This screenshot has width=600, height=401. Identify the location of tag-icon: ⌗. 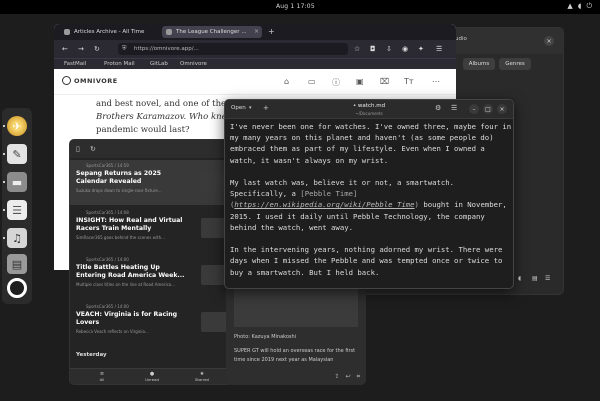
(358, 377).